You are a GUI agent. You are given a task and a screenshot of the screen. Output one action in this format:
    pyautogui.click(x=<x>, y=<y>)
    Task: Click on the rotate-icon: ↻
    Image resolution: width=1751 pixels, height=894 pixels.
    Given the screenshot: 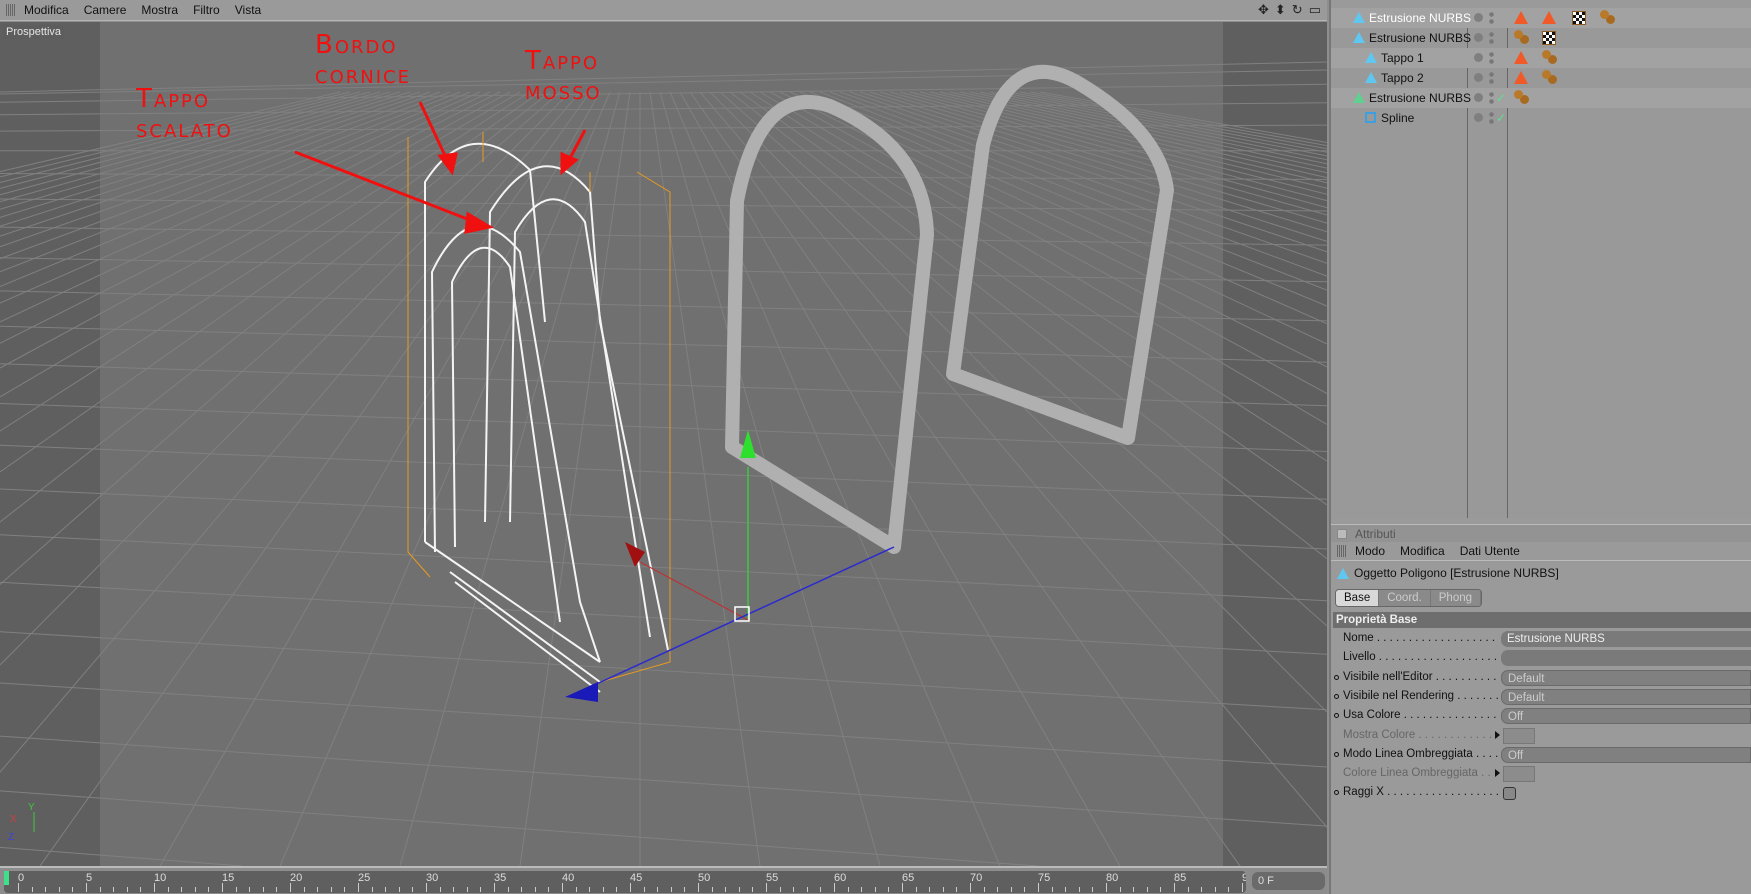 What is the action you would take?
    pyautogui.click(x=1297, y=10)
    